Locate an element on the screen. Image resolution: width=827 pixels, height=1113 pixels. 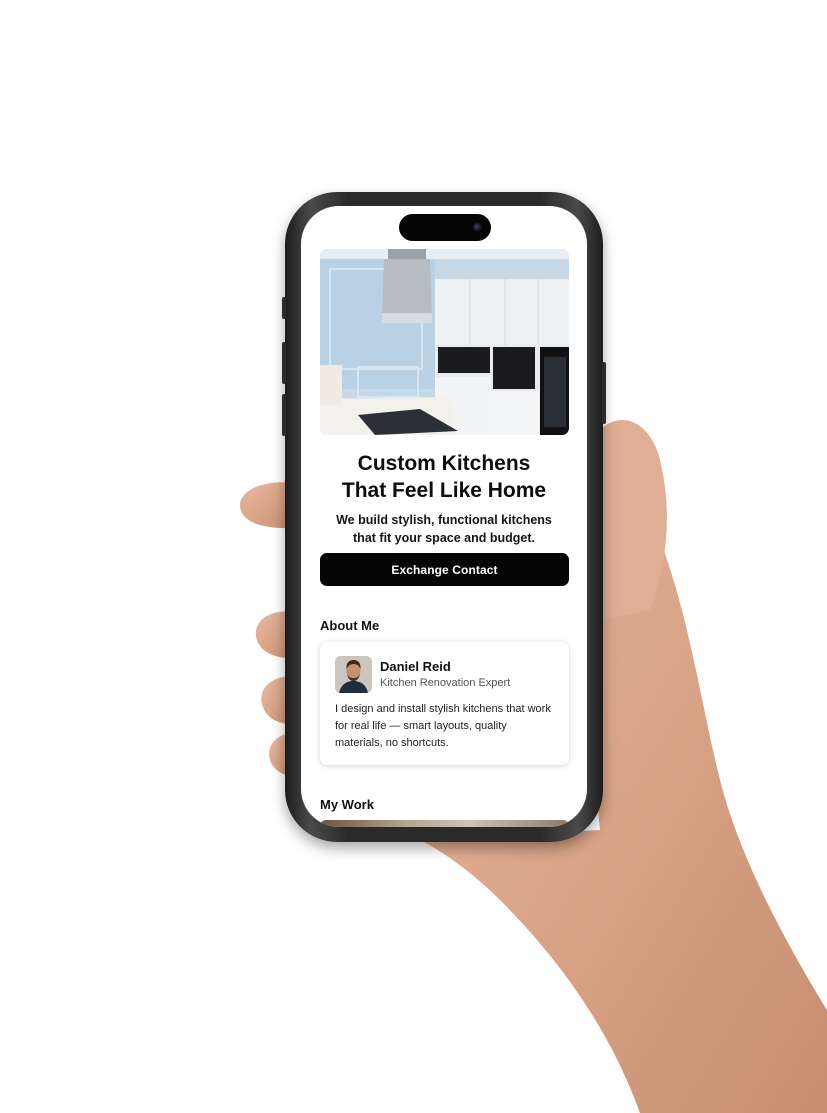
about-heading: About Me is located at coordinates (350, 625).